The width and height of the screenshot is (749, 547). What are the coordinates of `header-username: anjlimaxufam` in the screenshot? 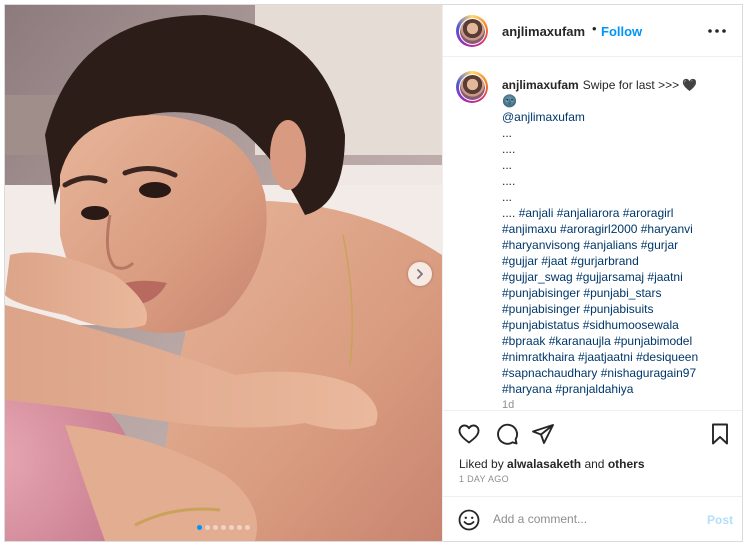 It's located at (543, 31).